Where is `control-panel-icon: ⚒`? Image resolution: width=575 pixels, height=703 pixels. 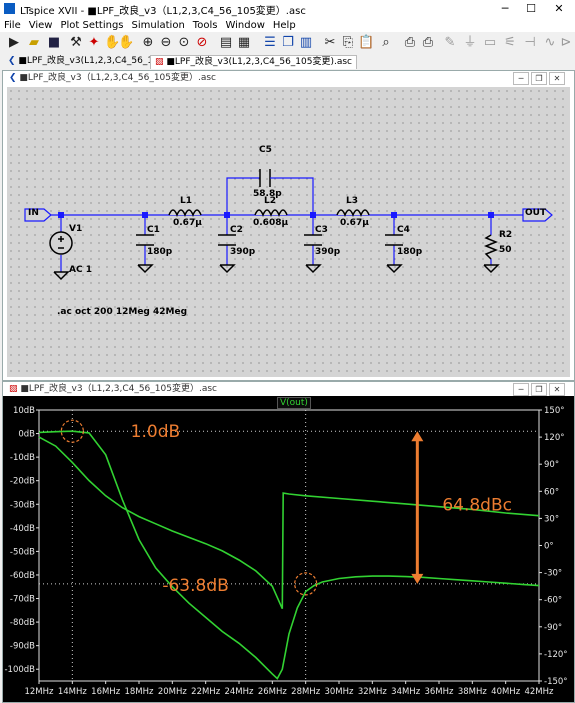 control-panel-icon: ⚒ is located at coordinates (76, 43).